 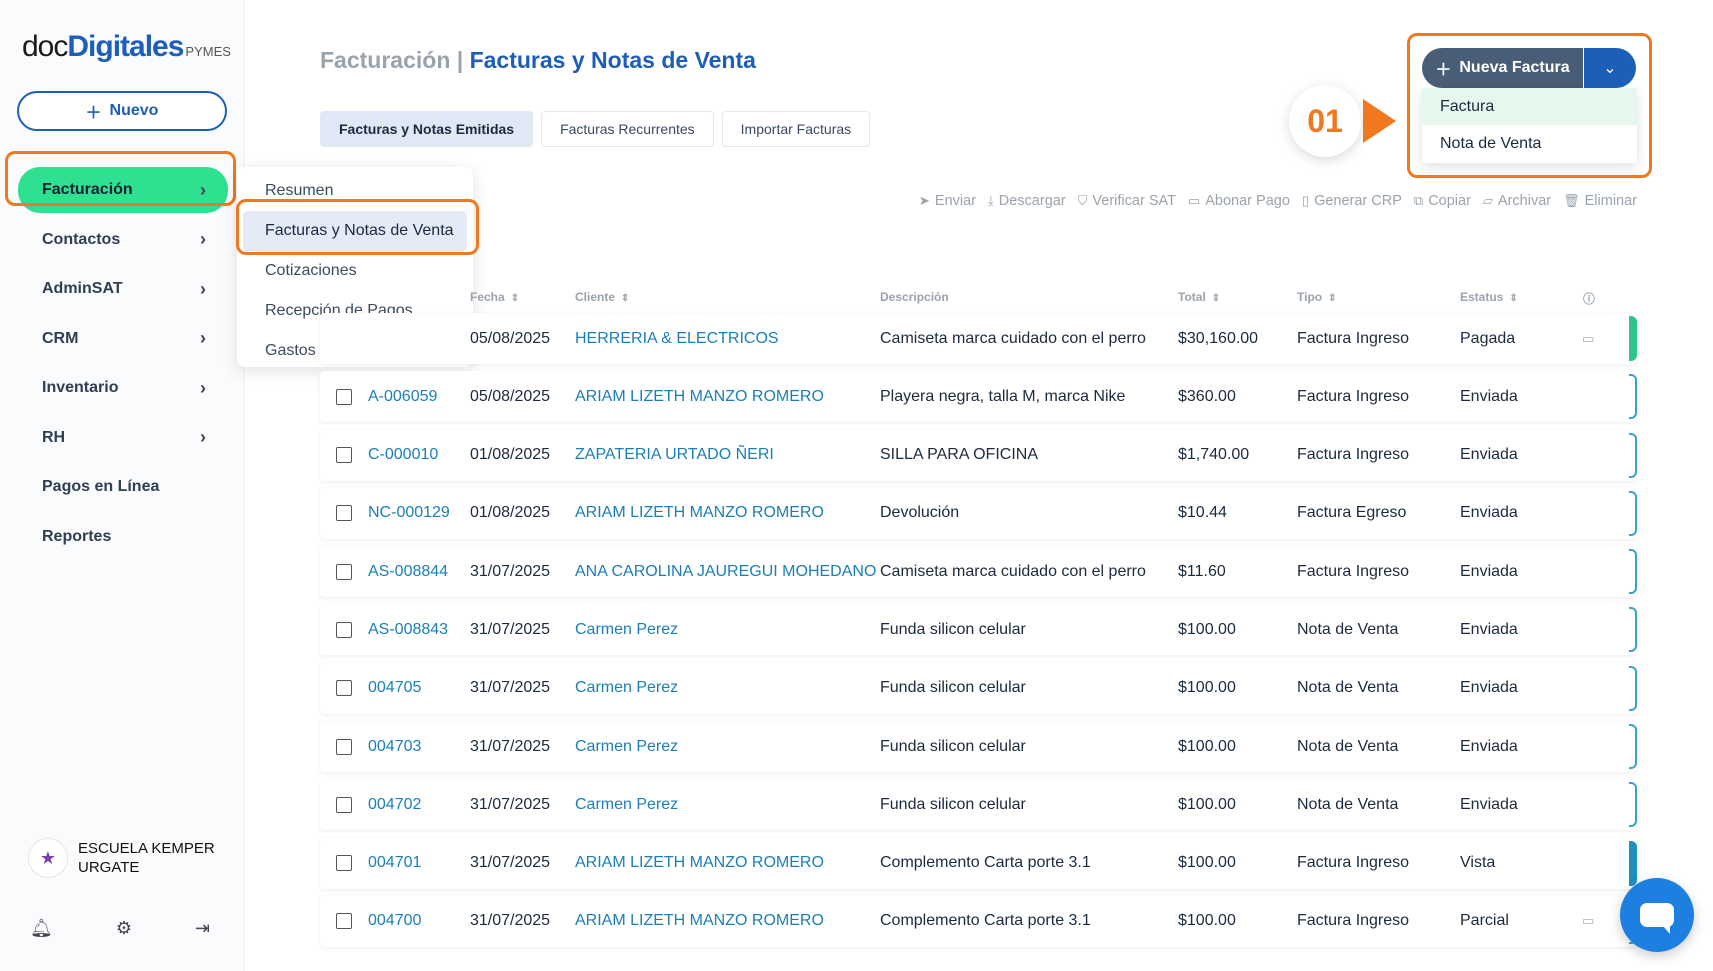 I want to click on folio-link: 004701, so click(x=394, y=863).